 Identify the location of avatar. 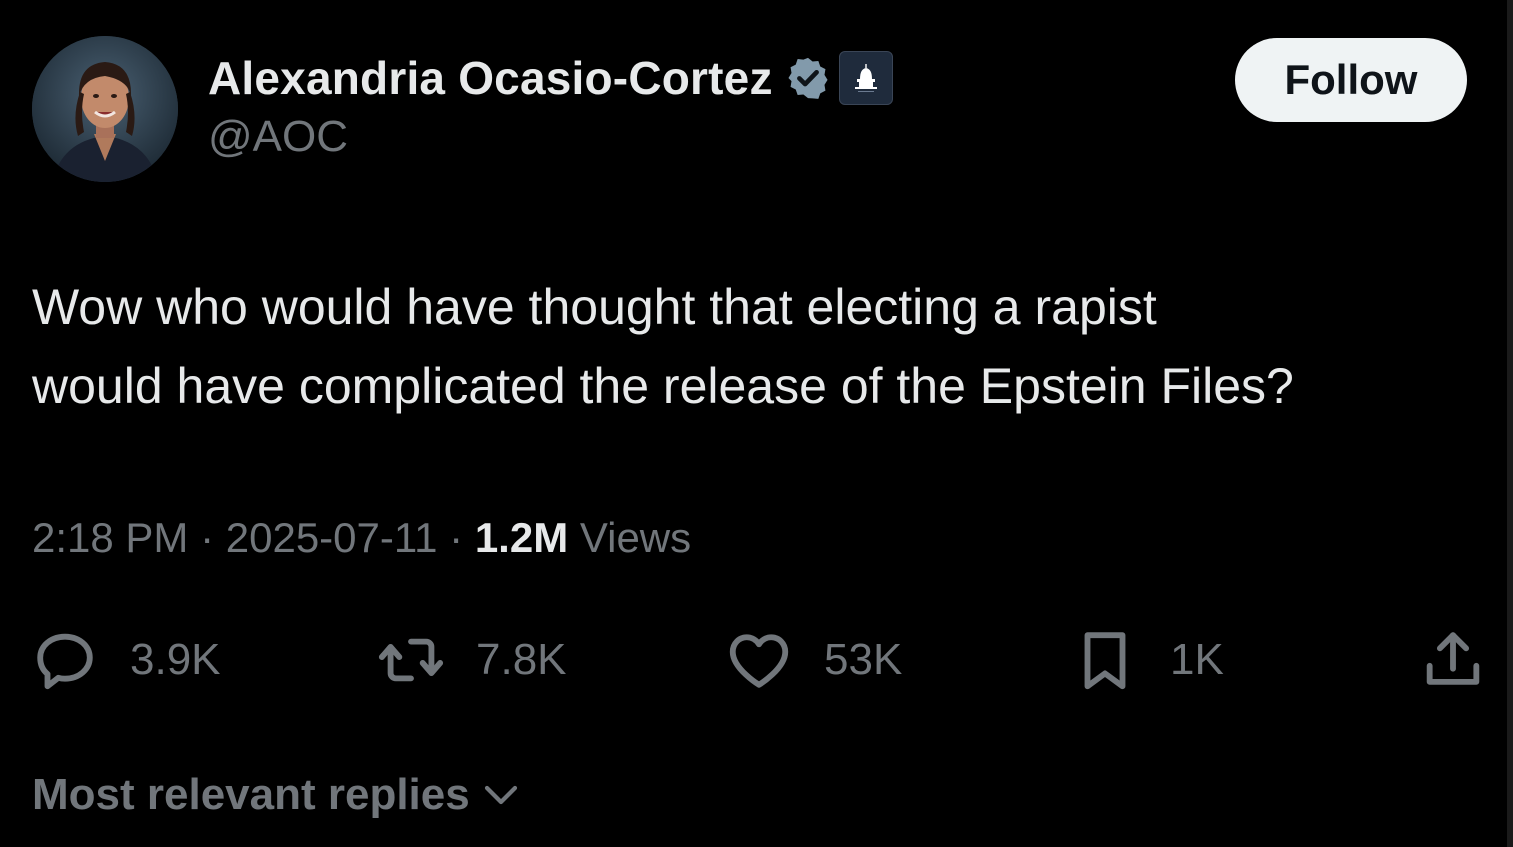
(105, 109).